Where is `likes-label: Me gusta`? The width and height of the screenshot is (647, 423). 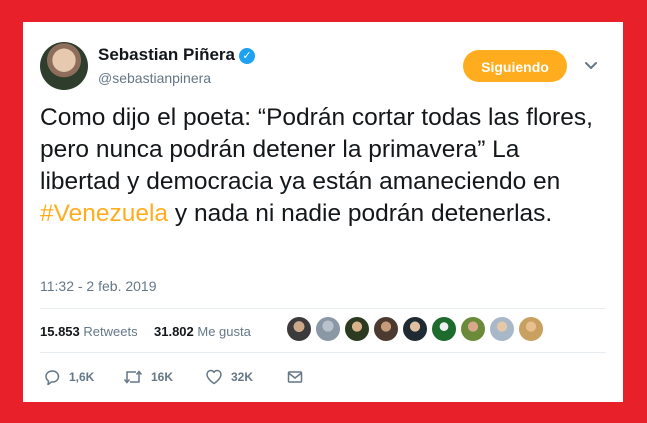
likes-label: Me gusta is located at coordinates (224, 331).